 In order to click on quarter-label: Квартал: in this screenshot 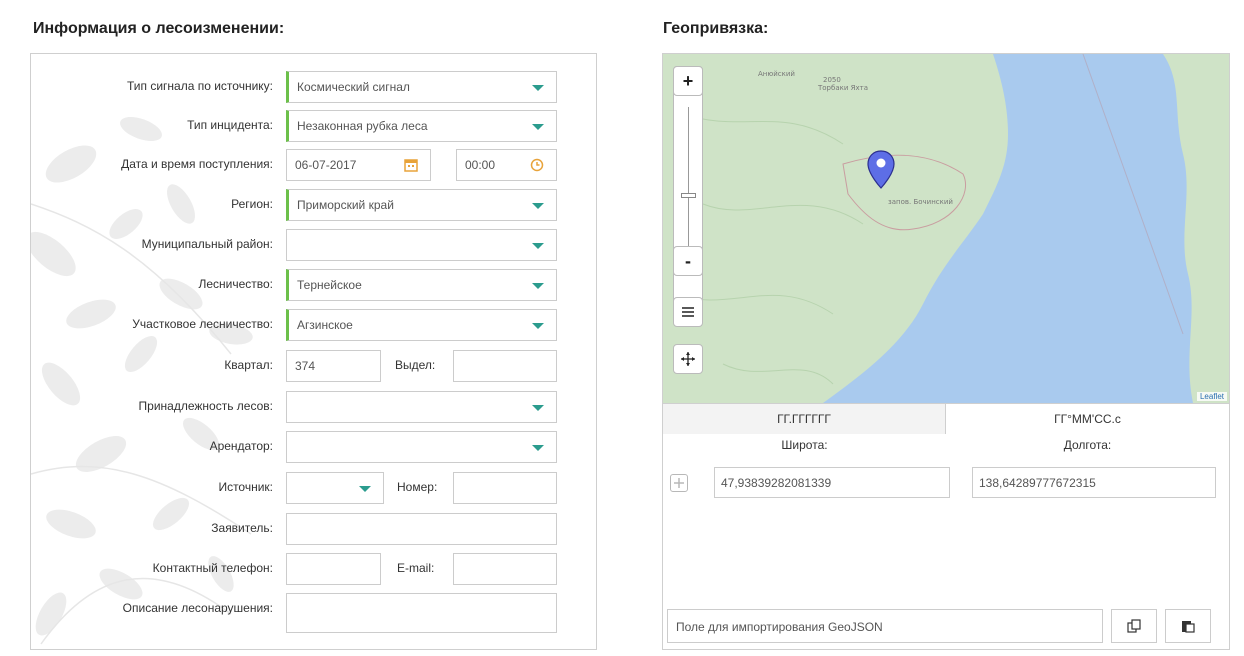, I will do `click(248, 365)`.